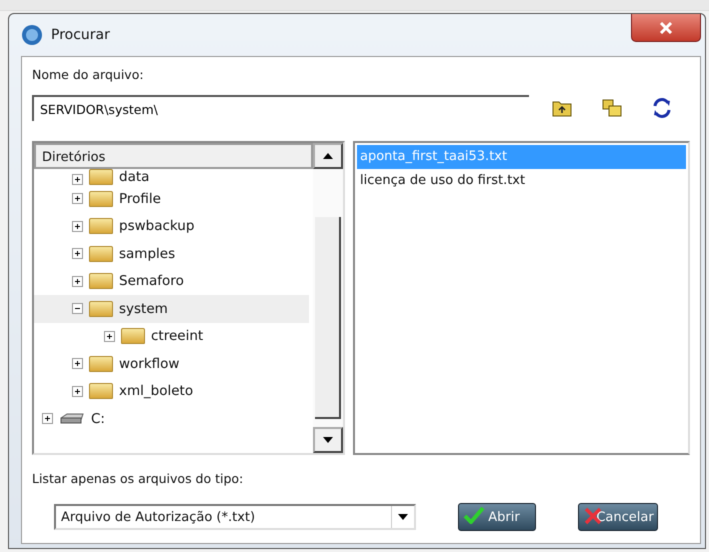 Image resolution: width=709 pixels, height=552 pixels. Describe the element at coordinates (171, 418) in the screenshot. I see `drive-item: C:` at that location.